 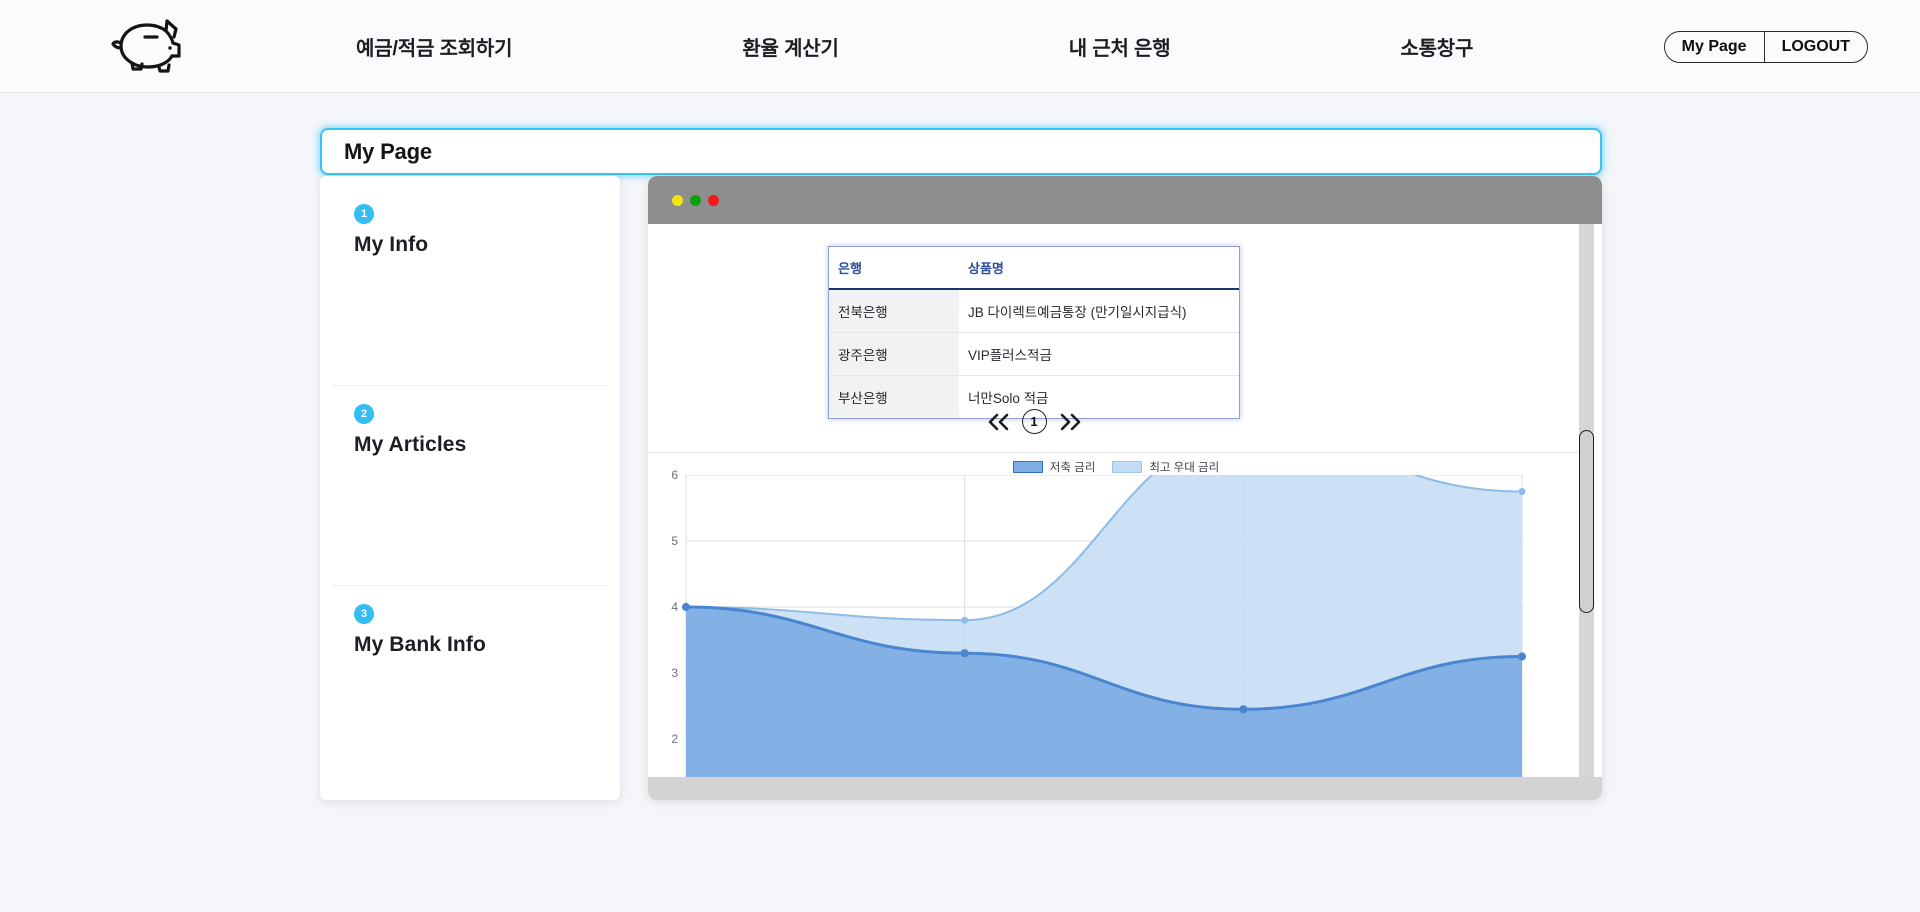 I want to click on logout-button: LOGOUT, so click(x=1815, y=47).